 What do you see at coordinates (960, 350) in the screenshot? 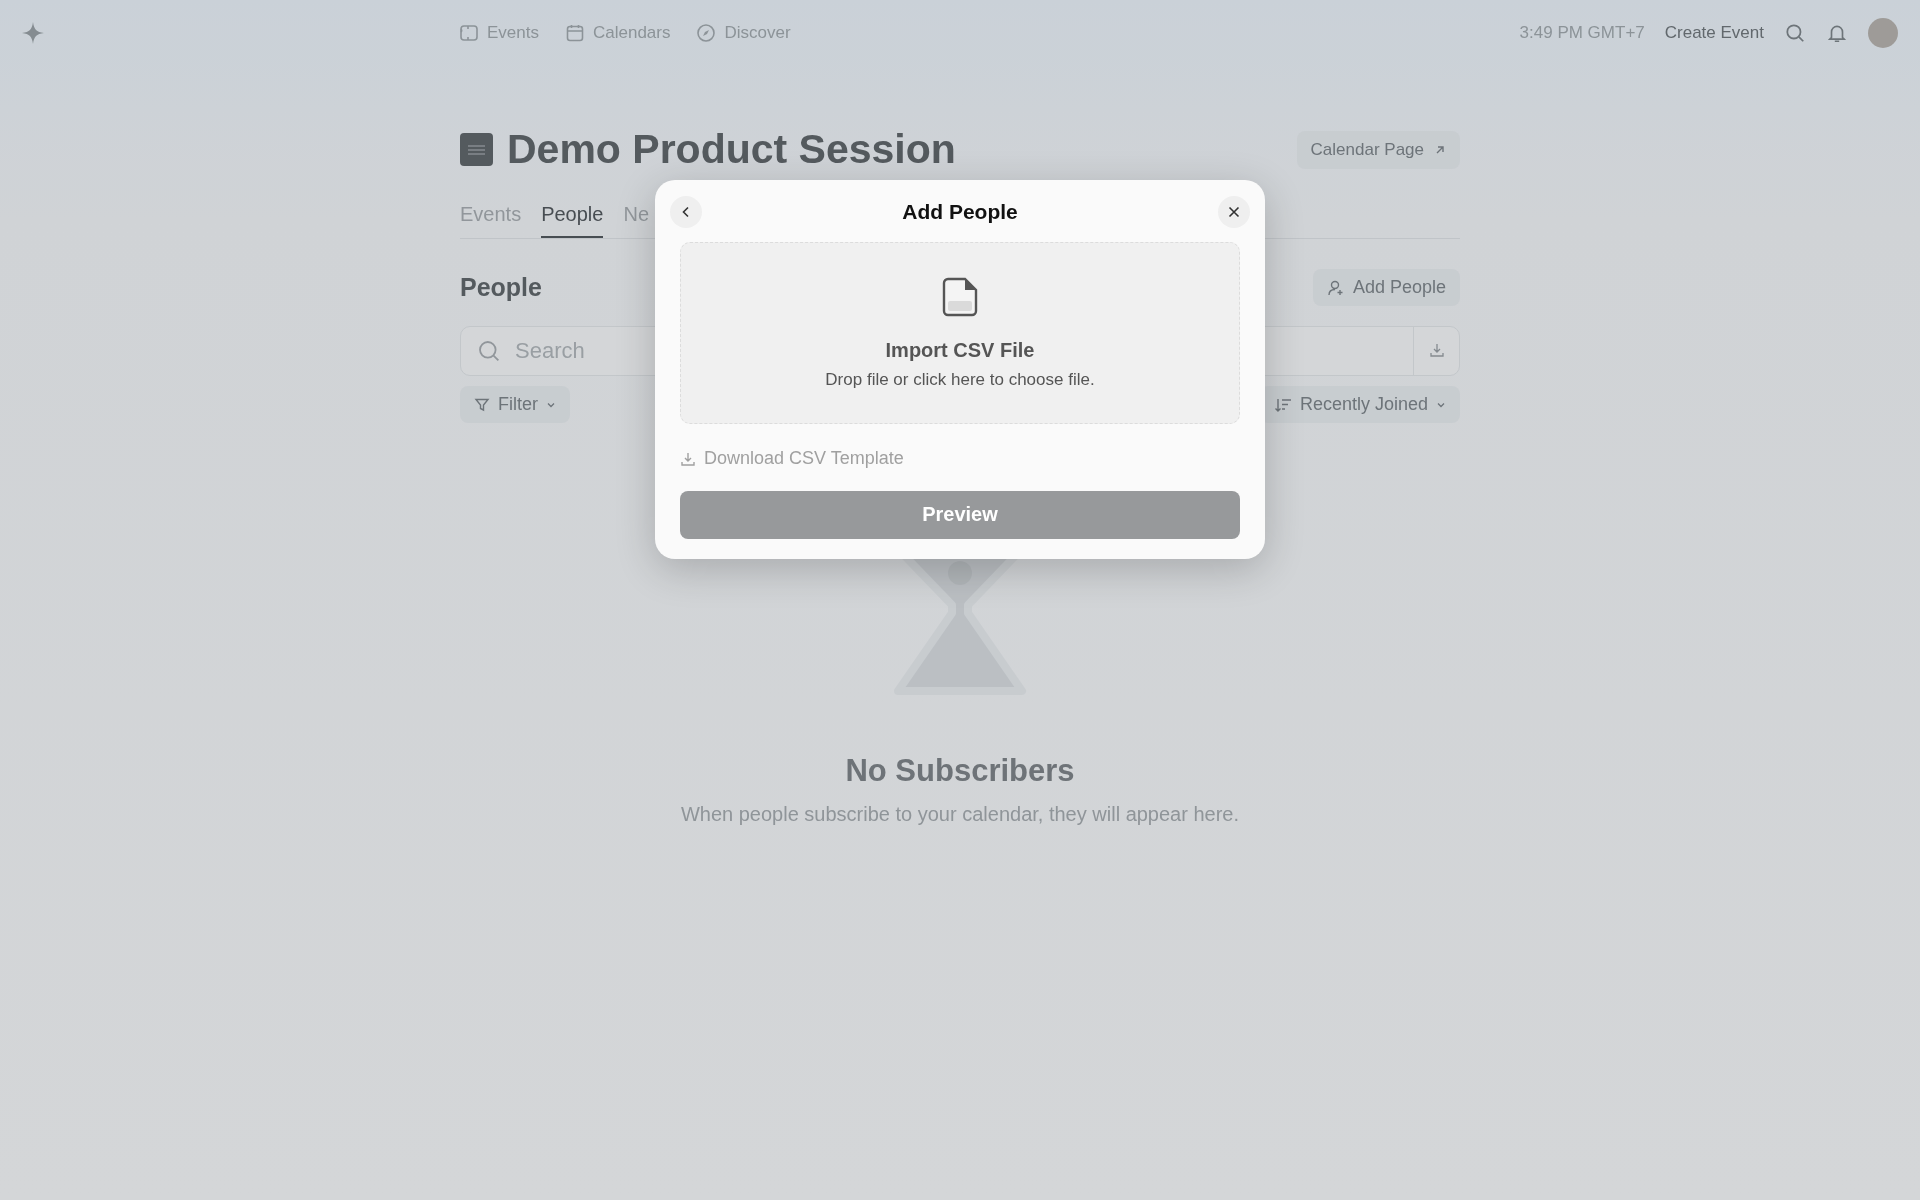
I see `drop-zone-title: Import CSV File` at bounding box center [960, 350].